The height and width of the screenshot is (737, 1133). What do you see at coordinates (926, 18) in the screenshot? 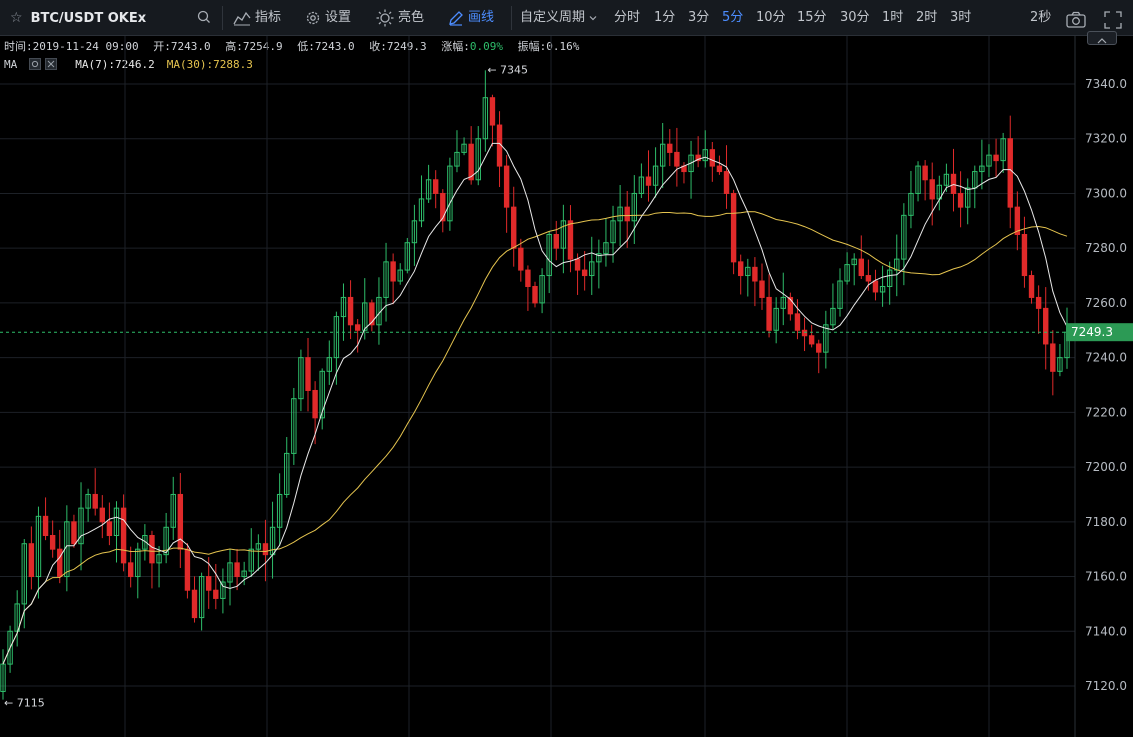
I see `period-2h: 2时` at bounding box center [926, 18].